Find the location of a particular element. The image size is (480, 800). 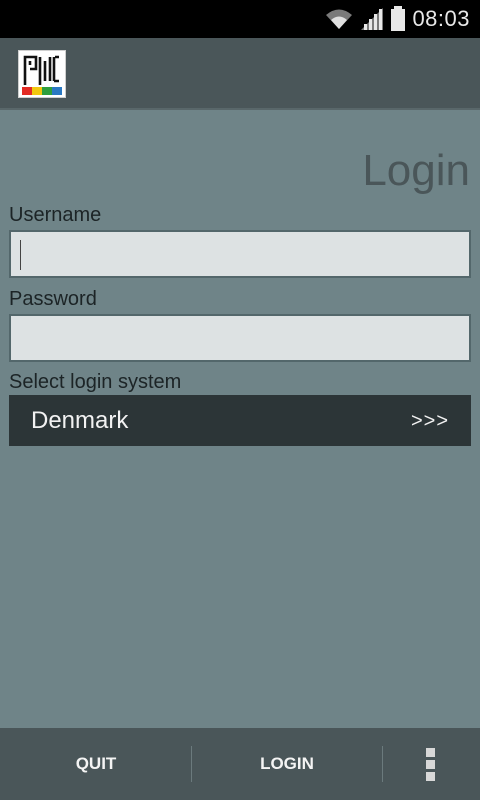

username-label: Username is located at coordinates (55, 215).